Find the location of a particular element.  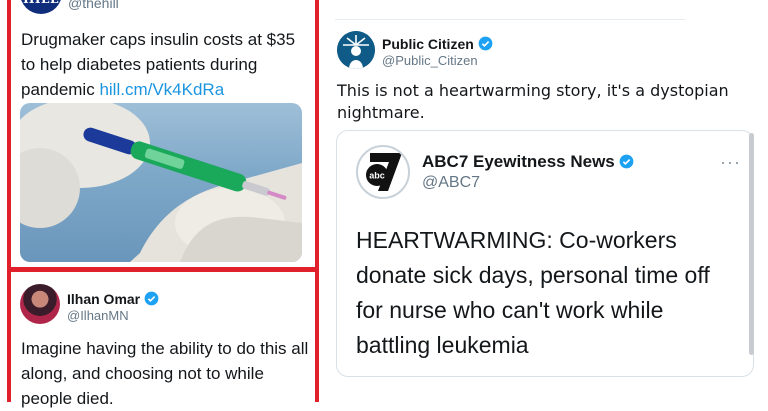

omar-name: Ilhan Omar is located at coordinates (113, 299).